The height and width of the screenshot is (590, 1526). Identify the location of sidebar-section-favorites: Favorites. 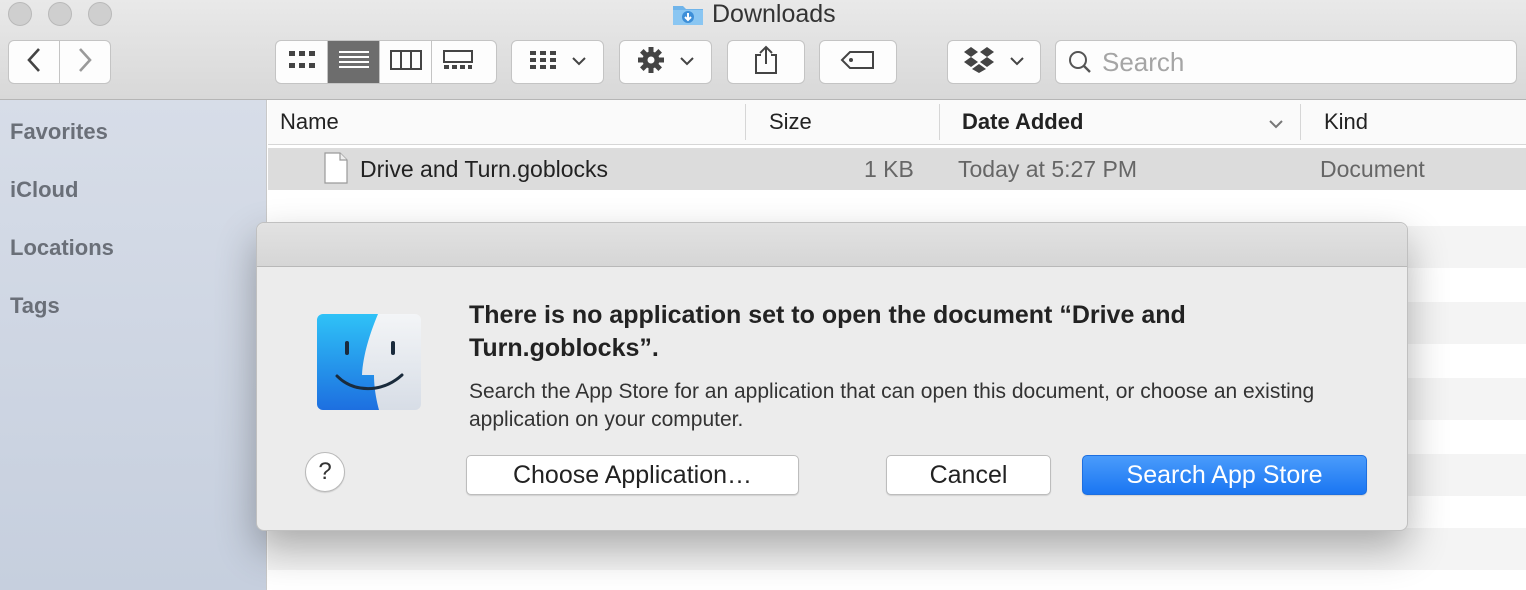
(59, 132).